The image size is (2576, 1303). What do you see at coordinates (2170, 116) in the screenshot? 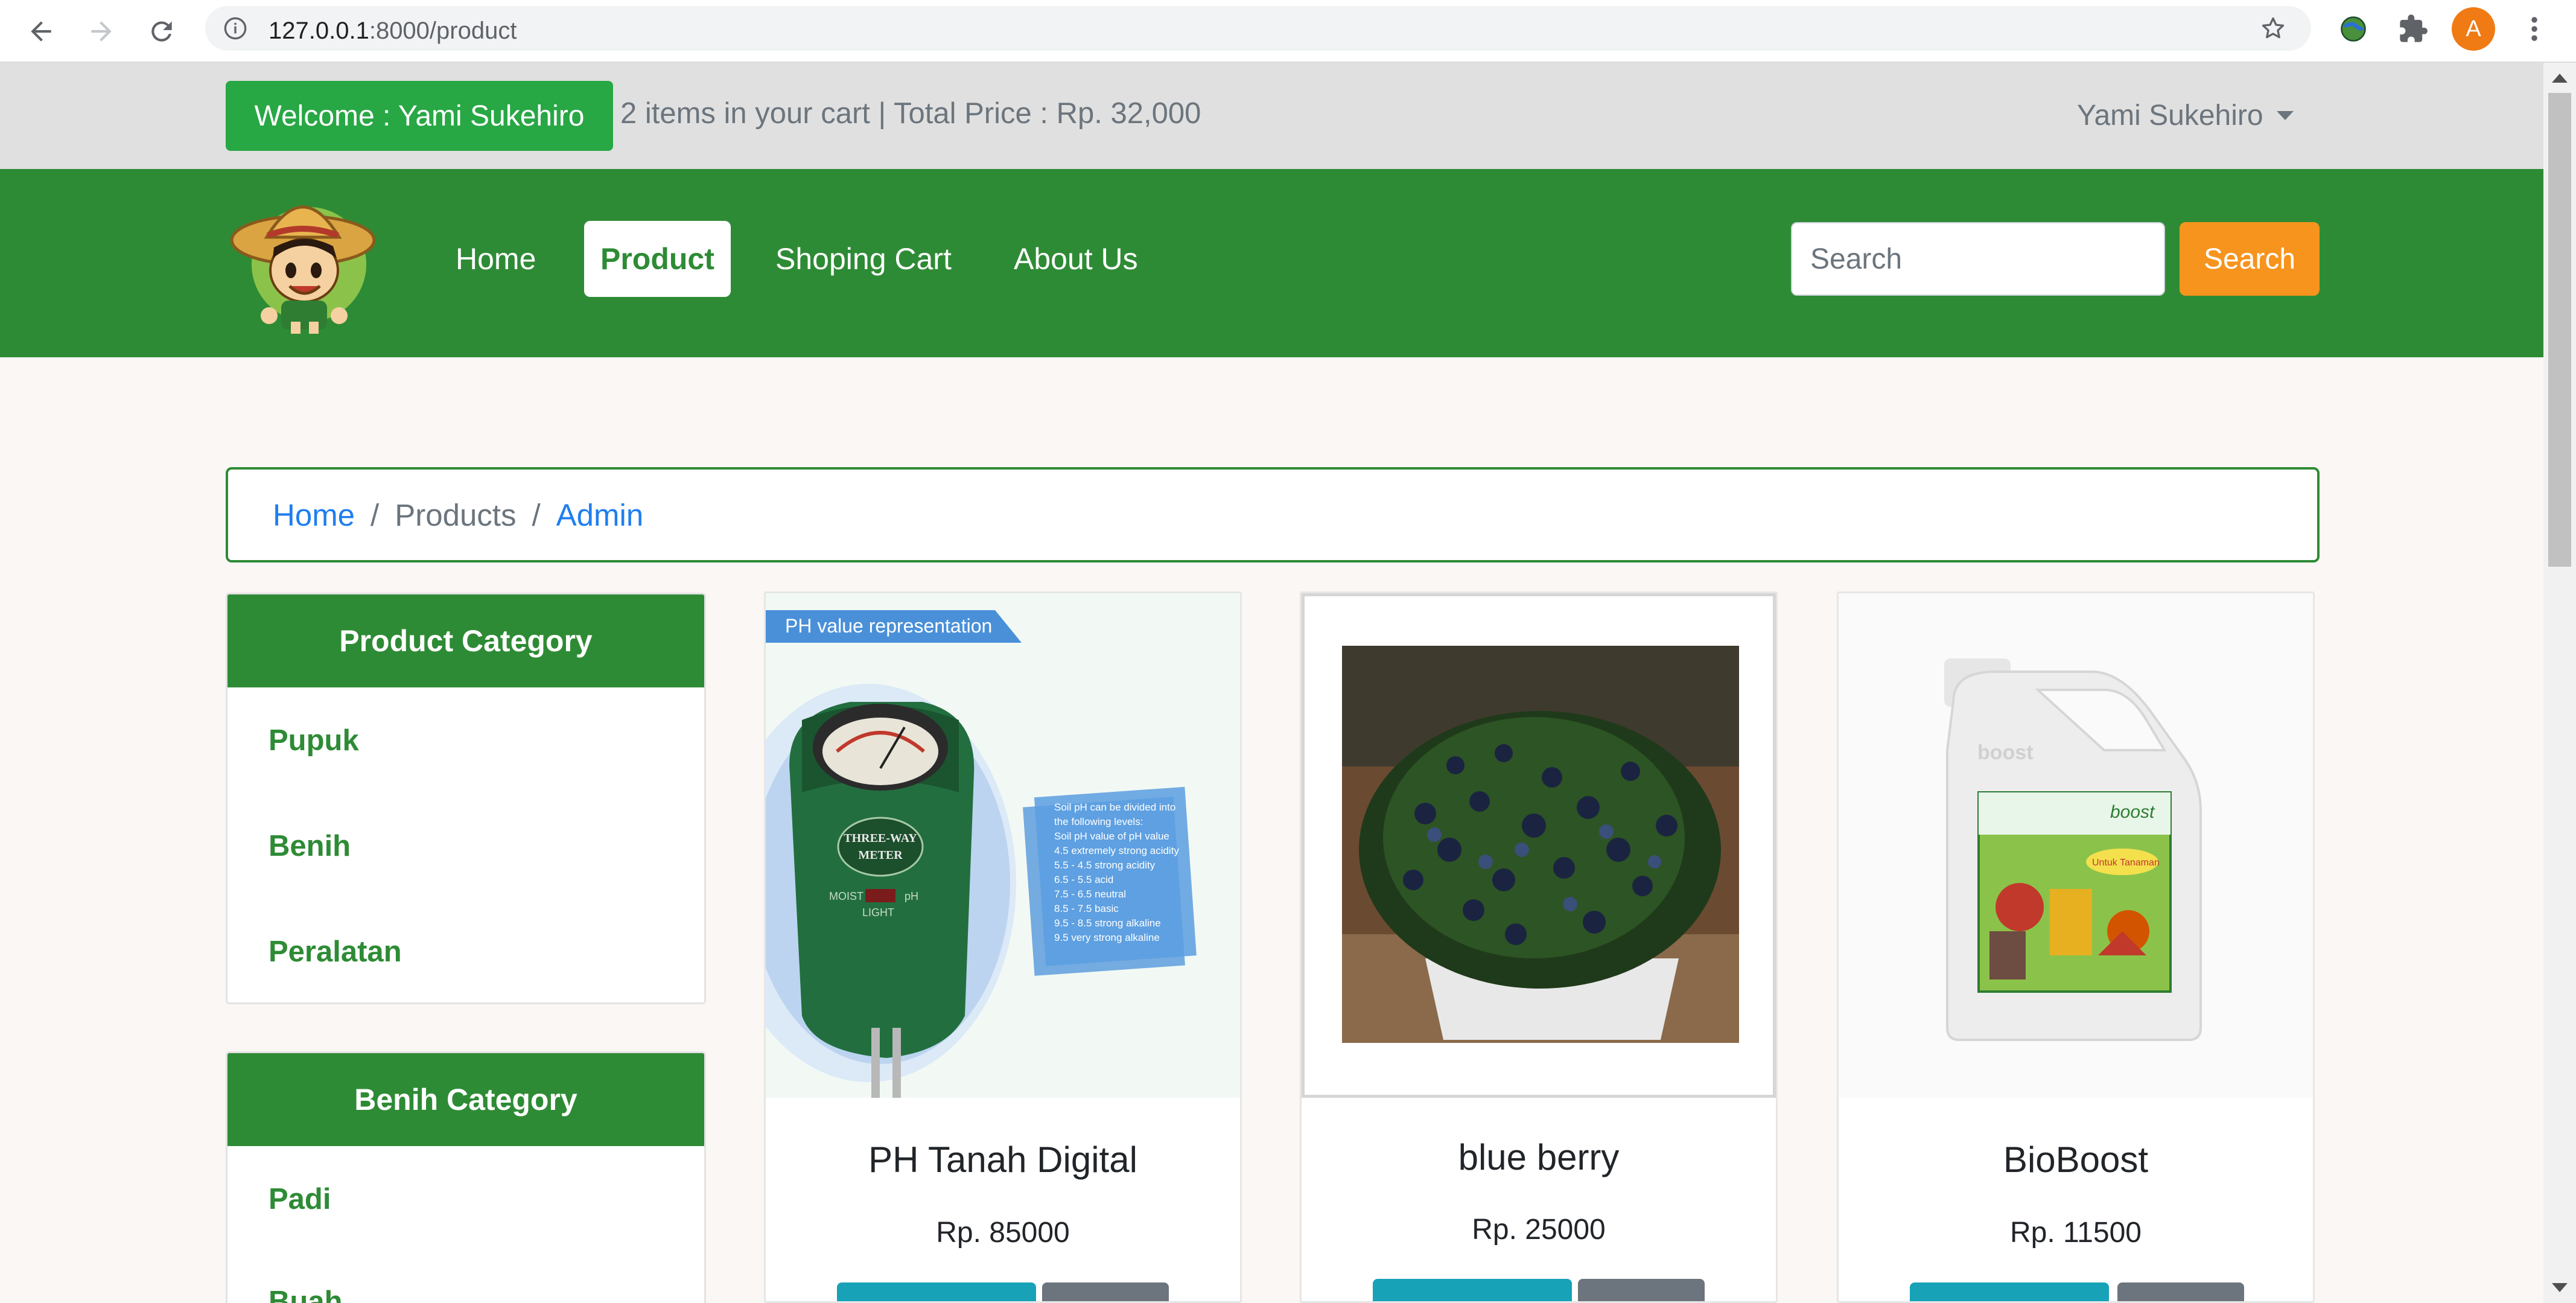
I see `user-name: Yami Sukehiro` at bounding box center [2170, 116].